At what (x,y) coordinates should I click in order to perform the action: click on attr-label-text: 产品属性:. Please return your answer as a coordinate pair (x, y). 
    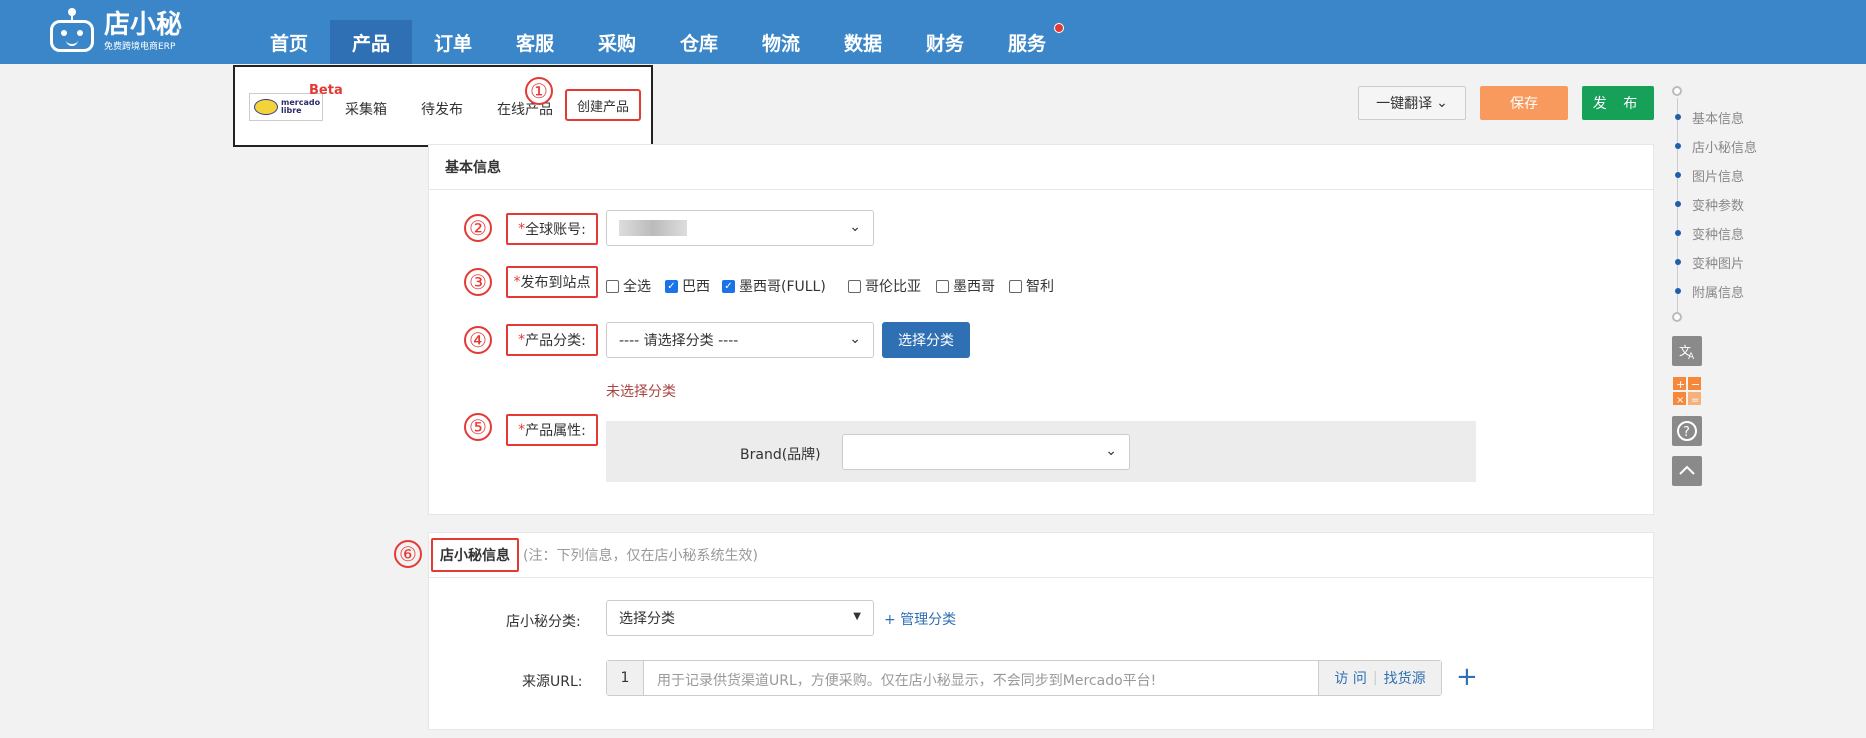
    Looking at the image, I should click on (555, 431).